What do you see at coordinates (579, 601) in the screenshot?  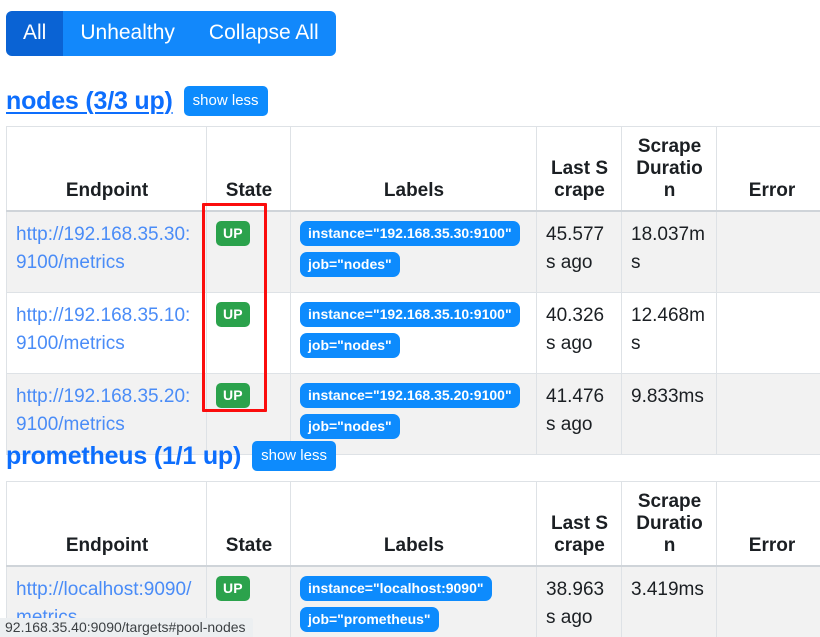 I see `cell-last-scrape: 38.963s ago` at bounding box center [579, 601].